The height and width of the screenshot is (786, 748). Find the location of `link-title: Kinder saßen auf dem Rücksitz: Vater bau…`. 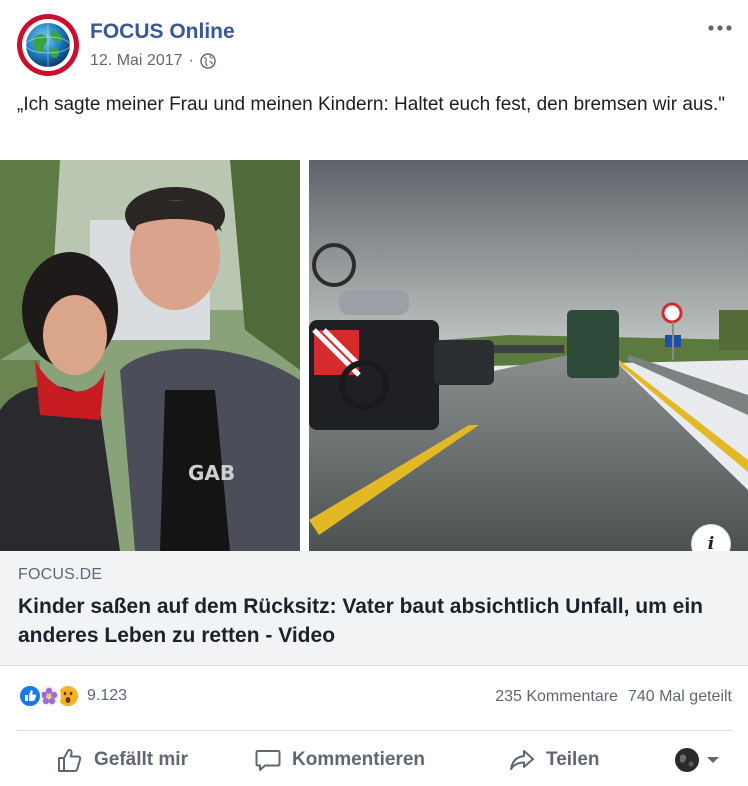

link-title: Kinder saßen auf dem Rücksitz: Vater bau… is located at coordinates (375, 621).